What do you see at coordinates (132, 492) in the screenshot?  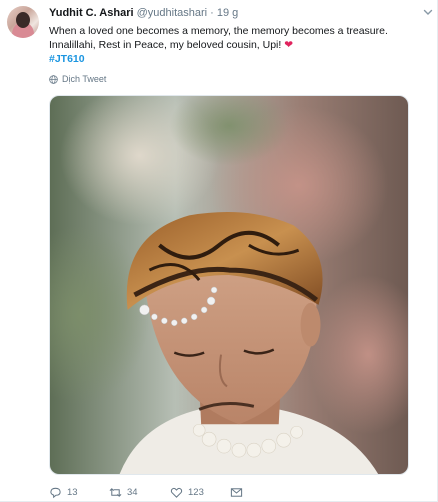 I see `retweet-count: 34` at bounding box center [132, 492].